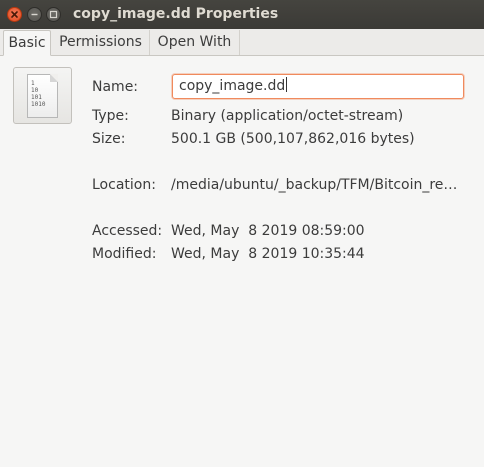 Image resolution: width=484 pixels, height=467 pixels. I want to click on binary-glyph-text: 1 10 101 1010, so click(38, 94).